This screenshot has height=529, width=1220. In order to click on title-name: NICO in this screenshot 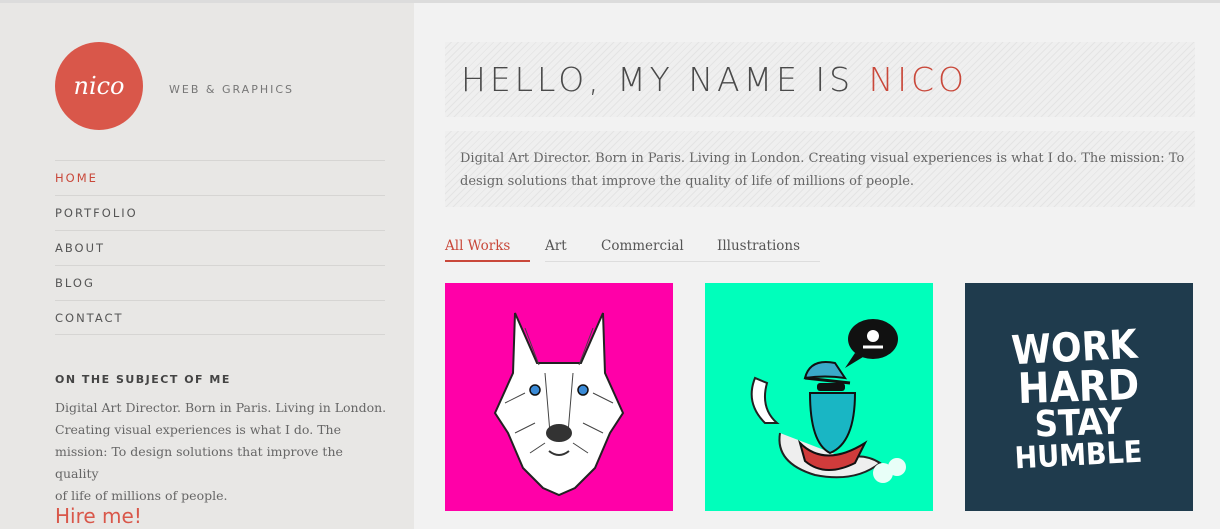, I will do `click(918, 79)`.